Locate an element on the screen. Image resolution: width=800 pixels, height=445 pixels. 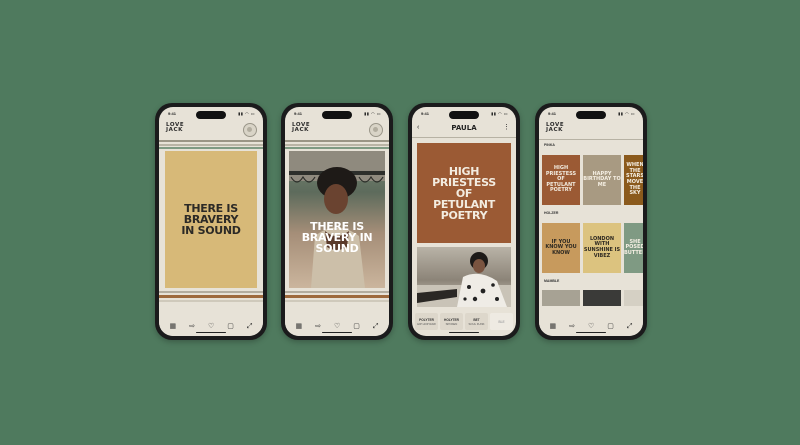
tab-ble: BLE is located at coordinates (501, 321).